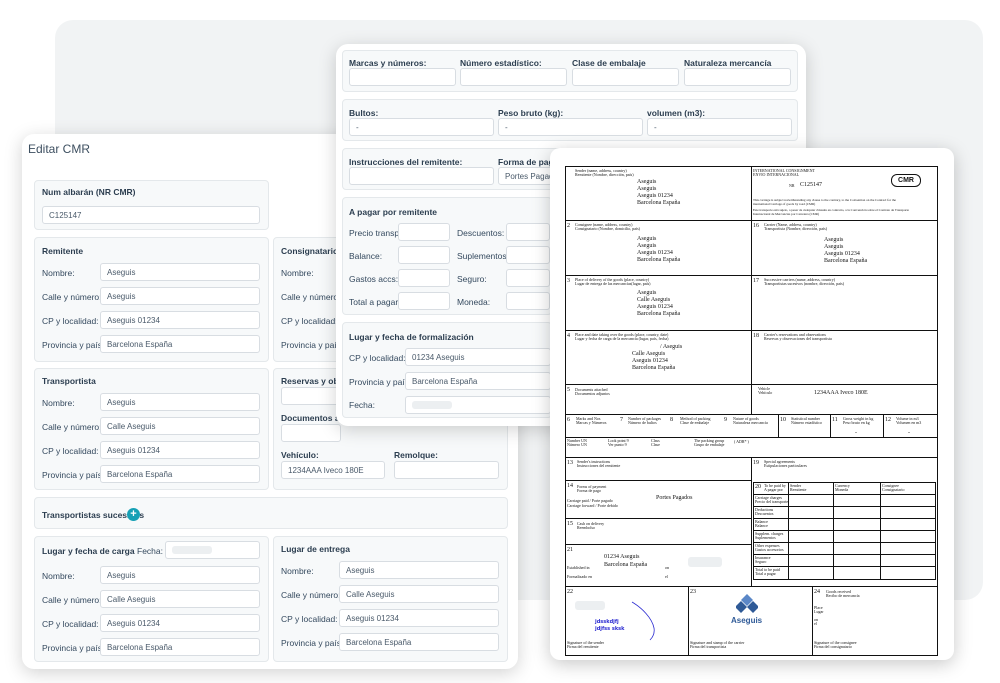  Describe the element at coordinates (478, 405) in the screenshot. I see `formalizacion-fecha-input` at that location.